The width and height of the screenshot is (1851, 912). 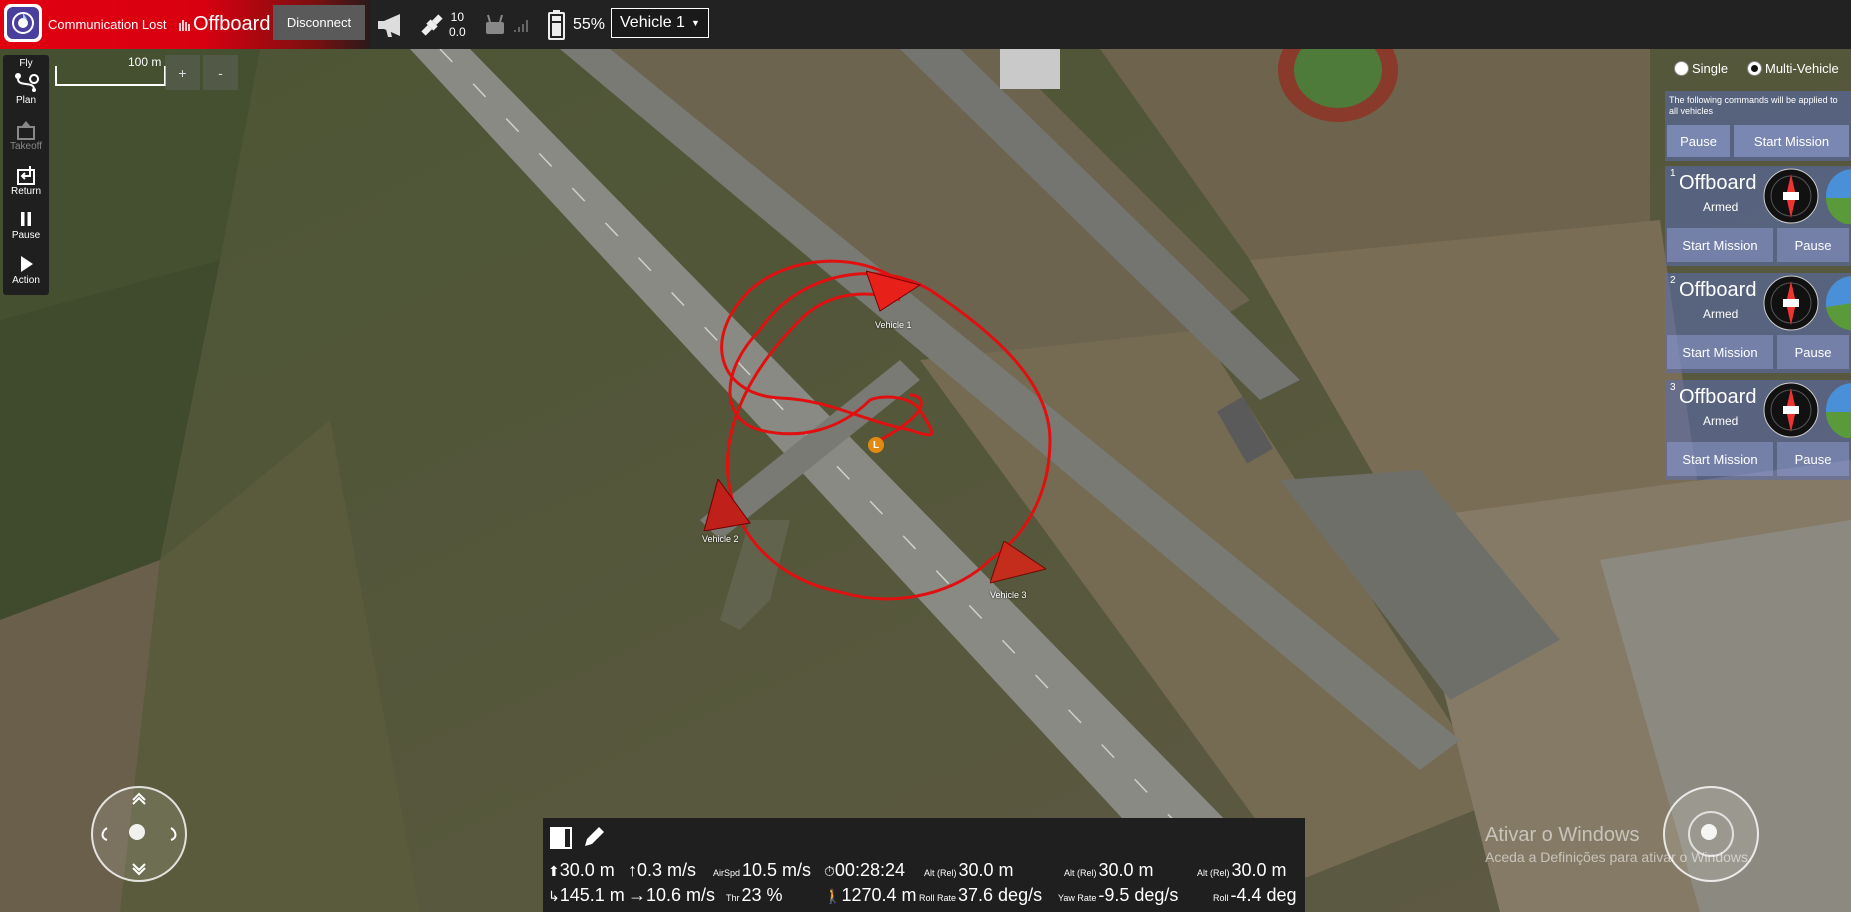 I want to click on multi-label: Multi-Vehicle, so click(x=1802, y=68).